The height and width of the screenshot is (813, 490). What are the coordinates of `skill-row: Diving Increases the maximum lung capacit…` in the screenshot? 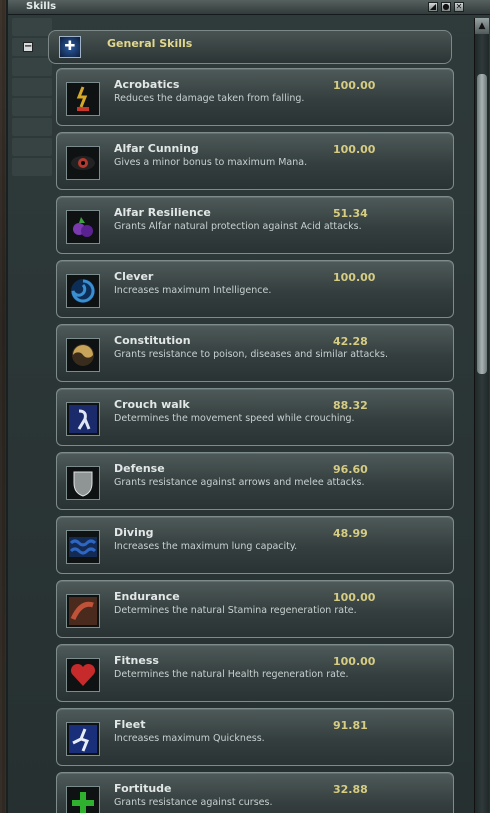 It's located at (255, 545).